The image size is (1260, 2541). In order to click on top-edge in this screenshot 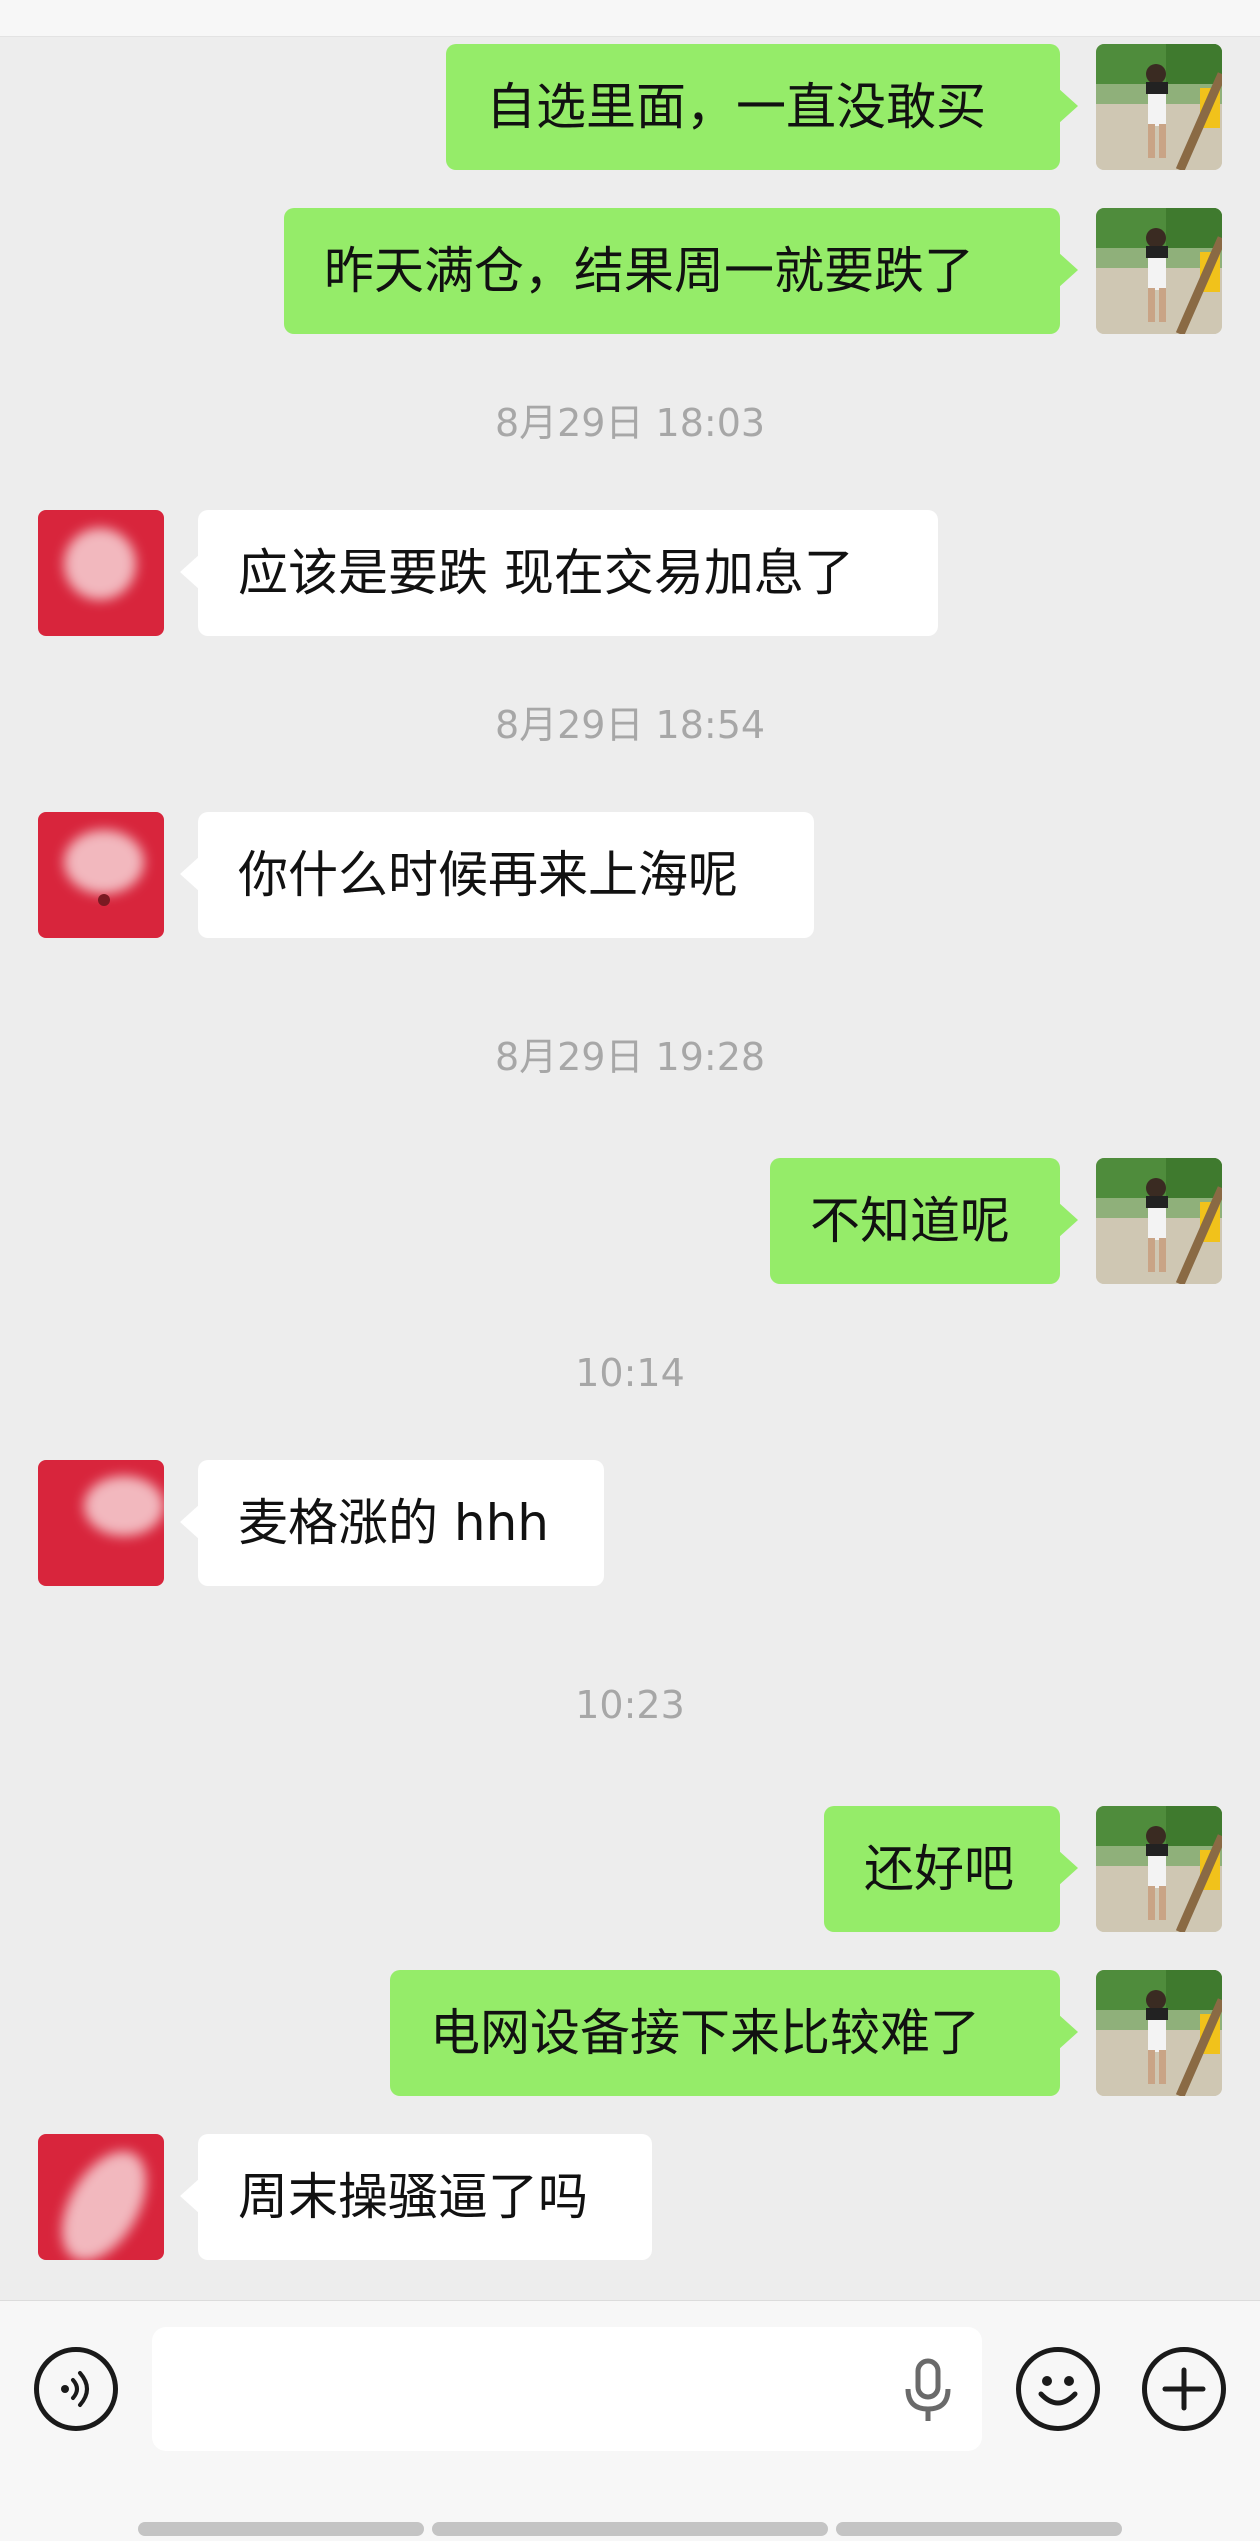, I will do `click(630, 18)`.